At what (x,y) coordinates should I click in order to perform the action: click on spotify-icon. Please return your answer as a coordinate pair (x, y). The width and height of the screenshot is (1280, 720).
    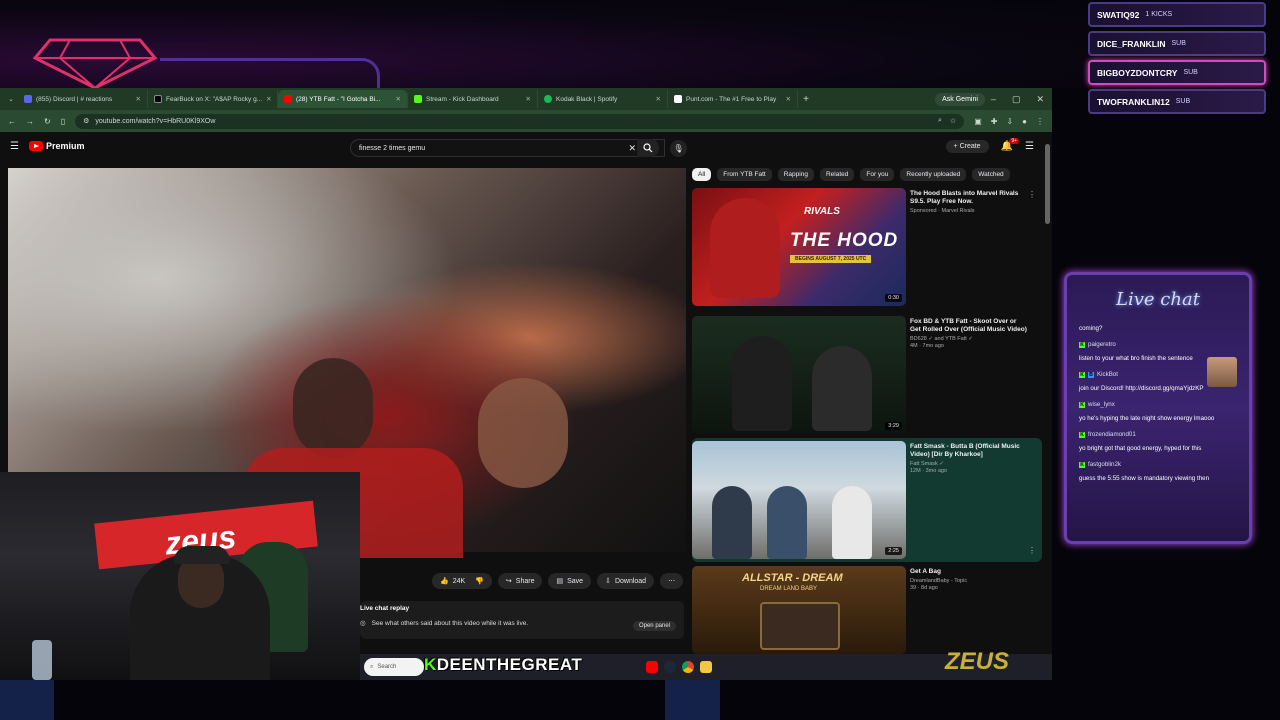
    Looking at the image, I should click on (548, 99).